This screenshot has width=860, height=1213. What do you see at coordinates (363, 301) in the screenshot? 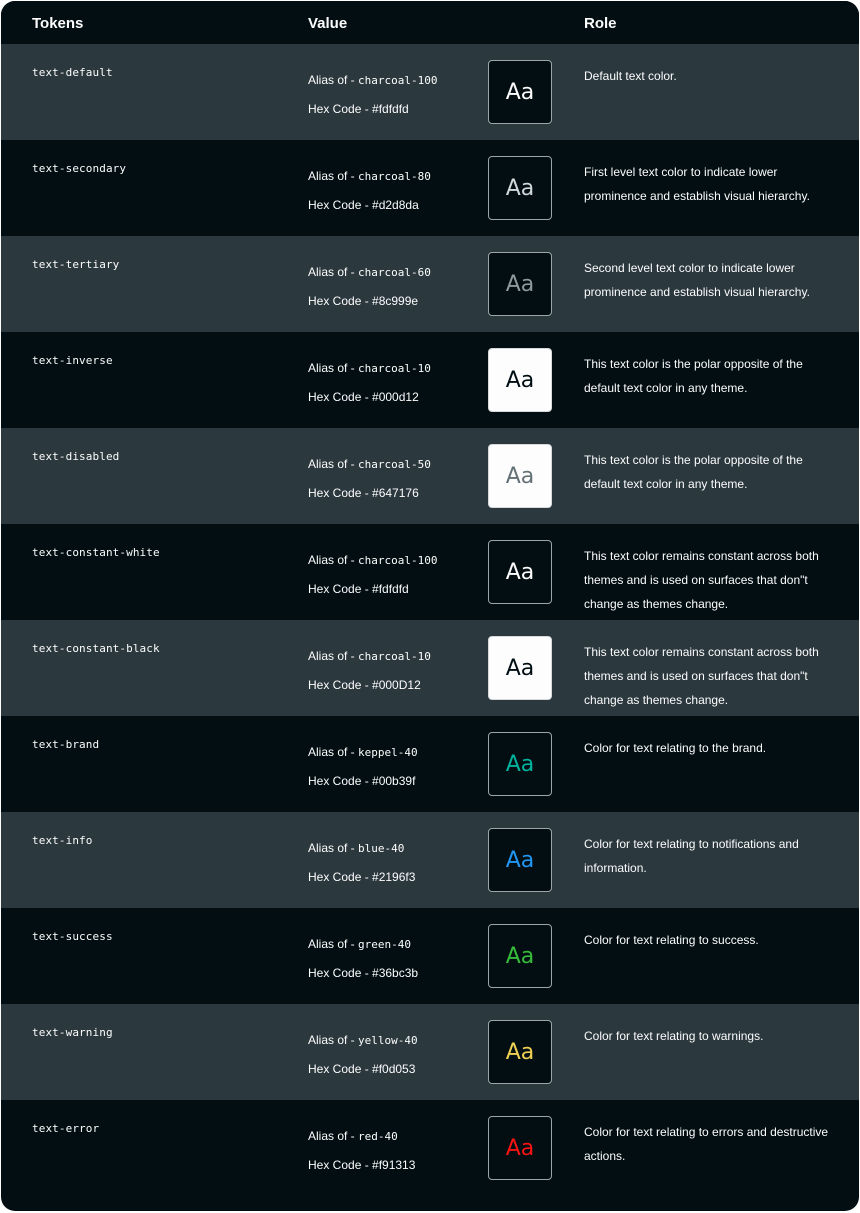
I see `hex-line: Hex Code - #8c999e` at bounding box center [363, 301].